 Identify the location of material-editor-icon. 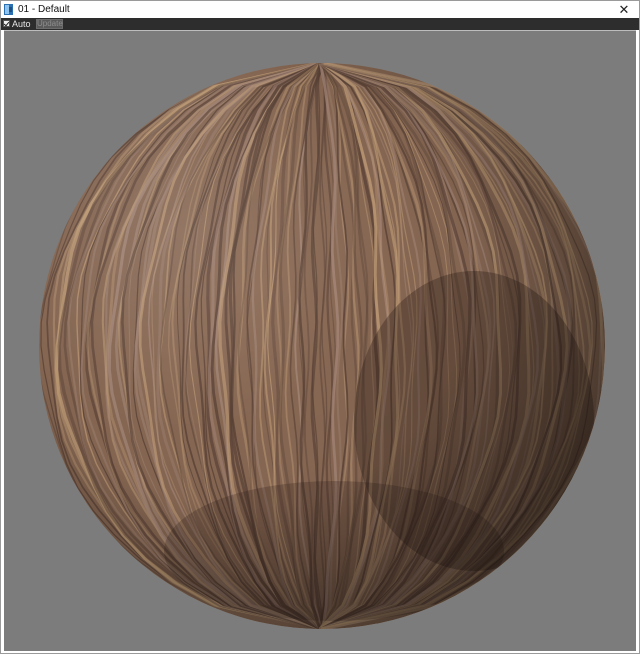
(8, 9).